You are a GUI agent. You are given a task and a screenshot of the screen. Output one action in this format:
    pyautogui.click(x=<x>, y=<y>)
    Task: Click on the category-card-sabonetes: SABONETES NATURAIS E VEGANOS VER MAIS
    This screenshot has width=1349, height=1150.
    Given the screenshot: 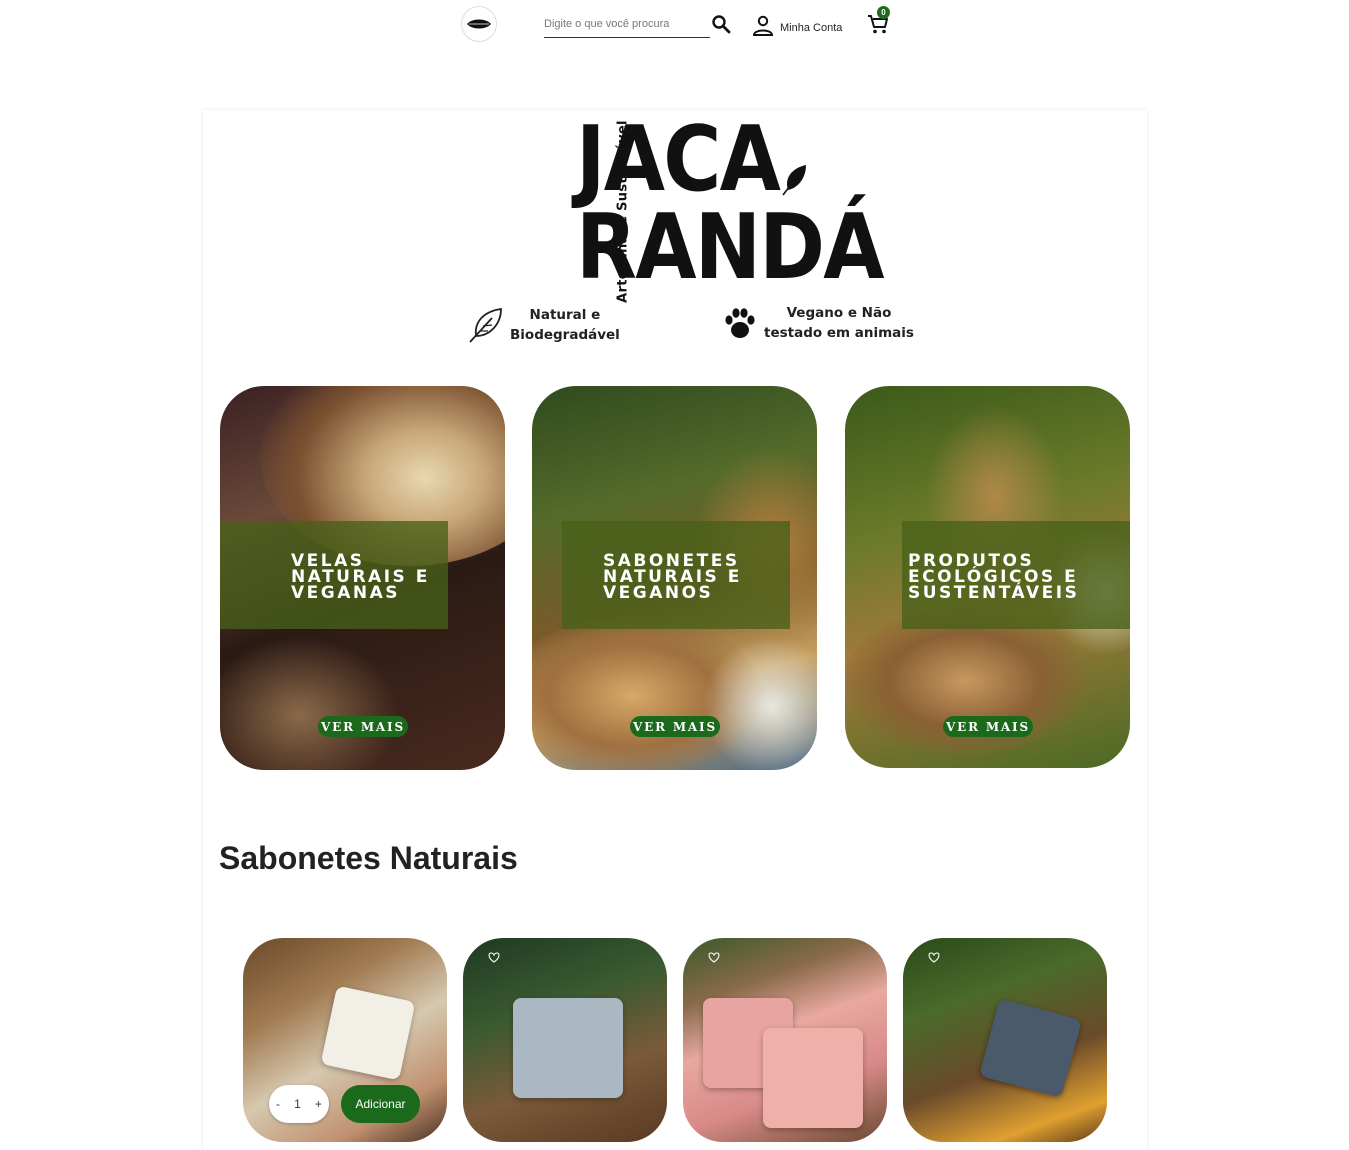 What is the action you would take?
    pyautogui.click(x=674, y=578)
    